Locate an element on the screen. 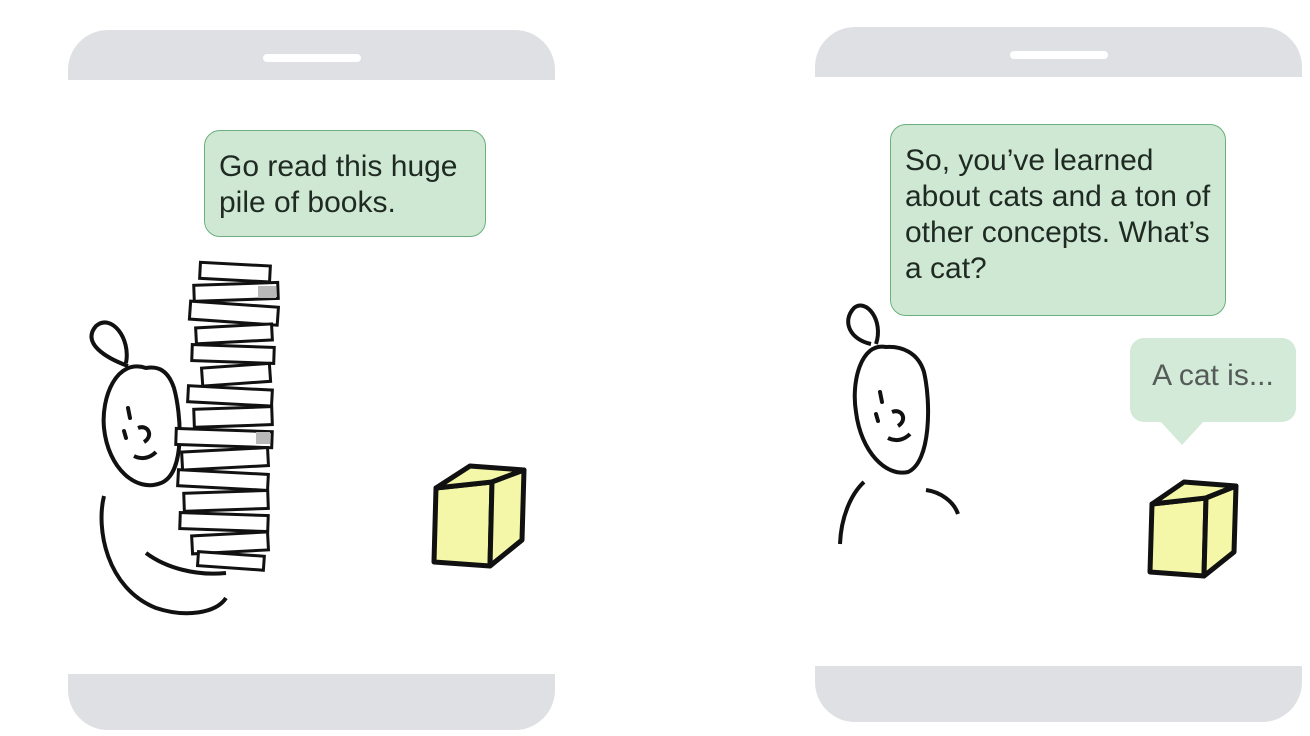  speech-text: Go read this huge pile of books. is located at coordinates (338, 184).